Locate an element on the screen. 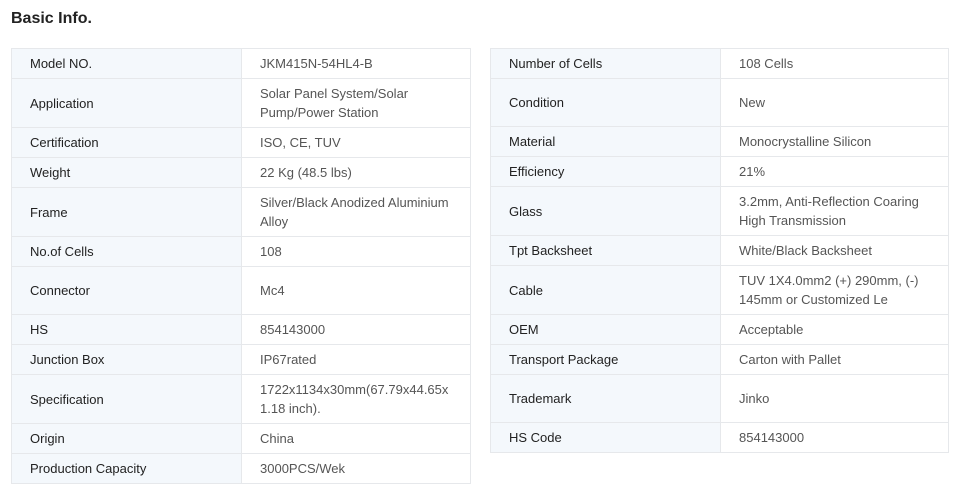 The height and width of the screenshot is (484, 960). attribute-label: HS is located at coordinates (126, 329).